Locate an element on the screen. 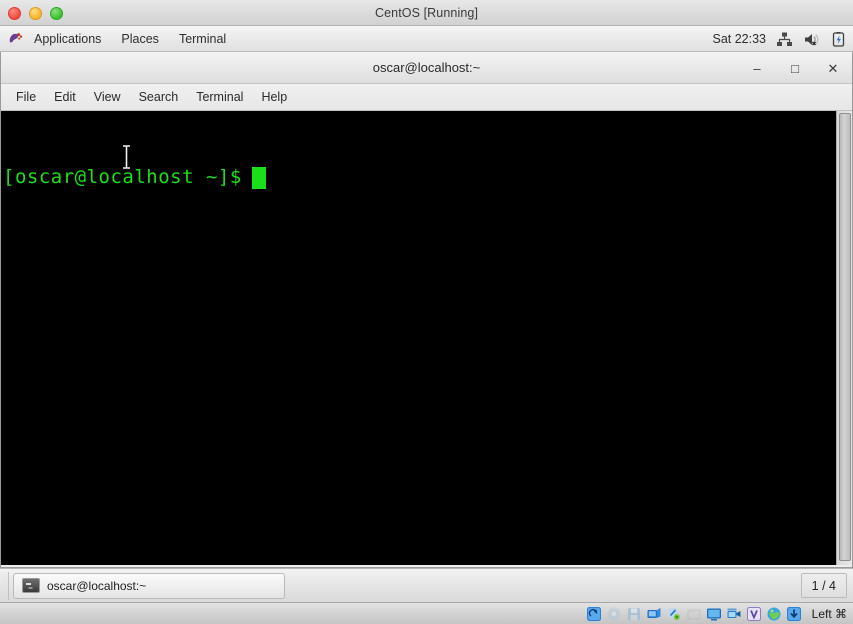 The image size is (853, 624). menu-help: Help is located at coordinates (274, 97).